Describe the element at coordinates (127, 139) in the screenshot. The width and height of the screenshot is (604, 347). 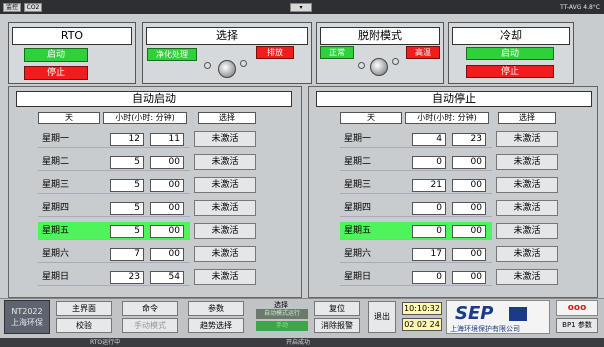
I see `start-hour-input: 12` at that location.